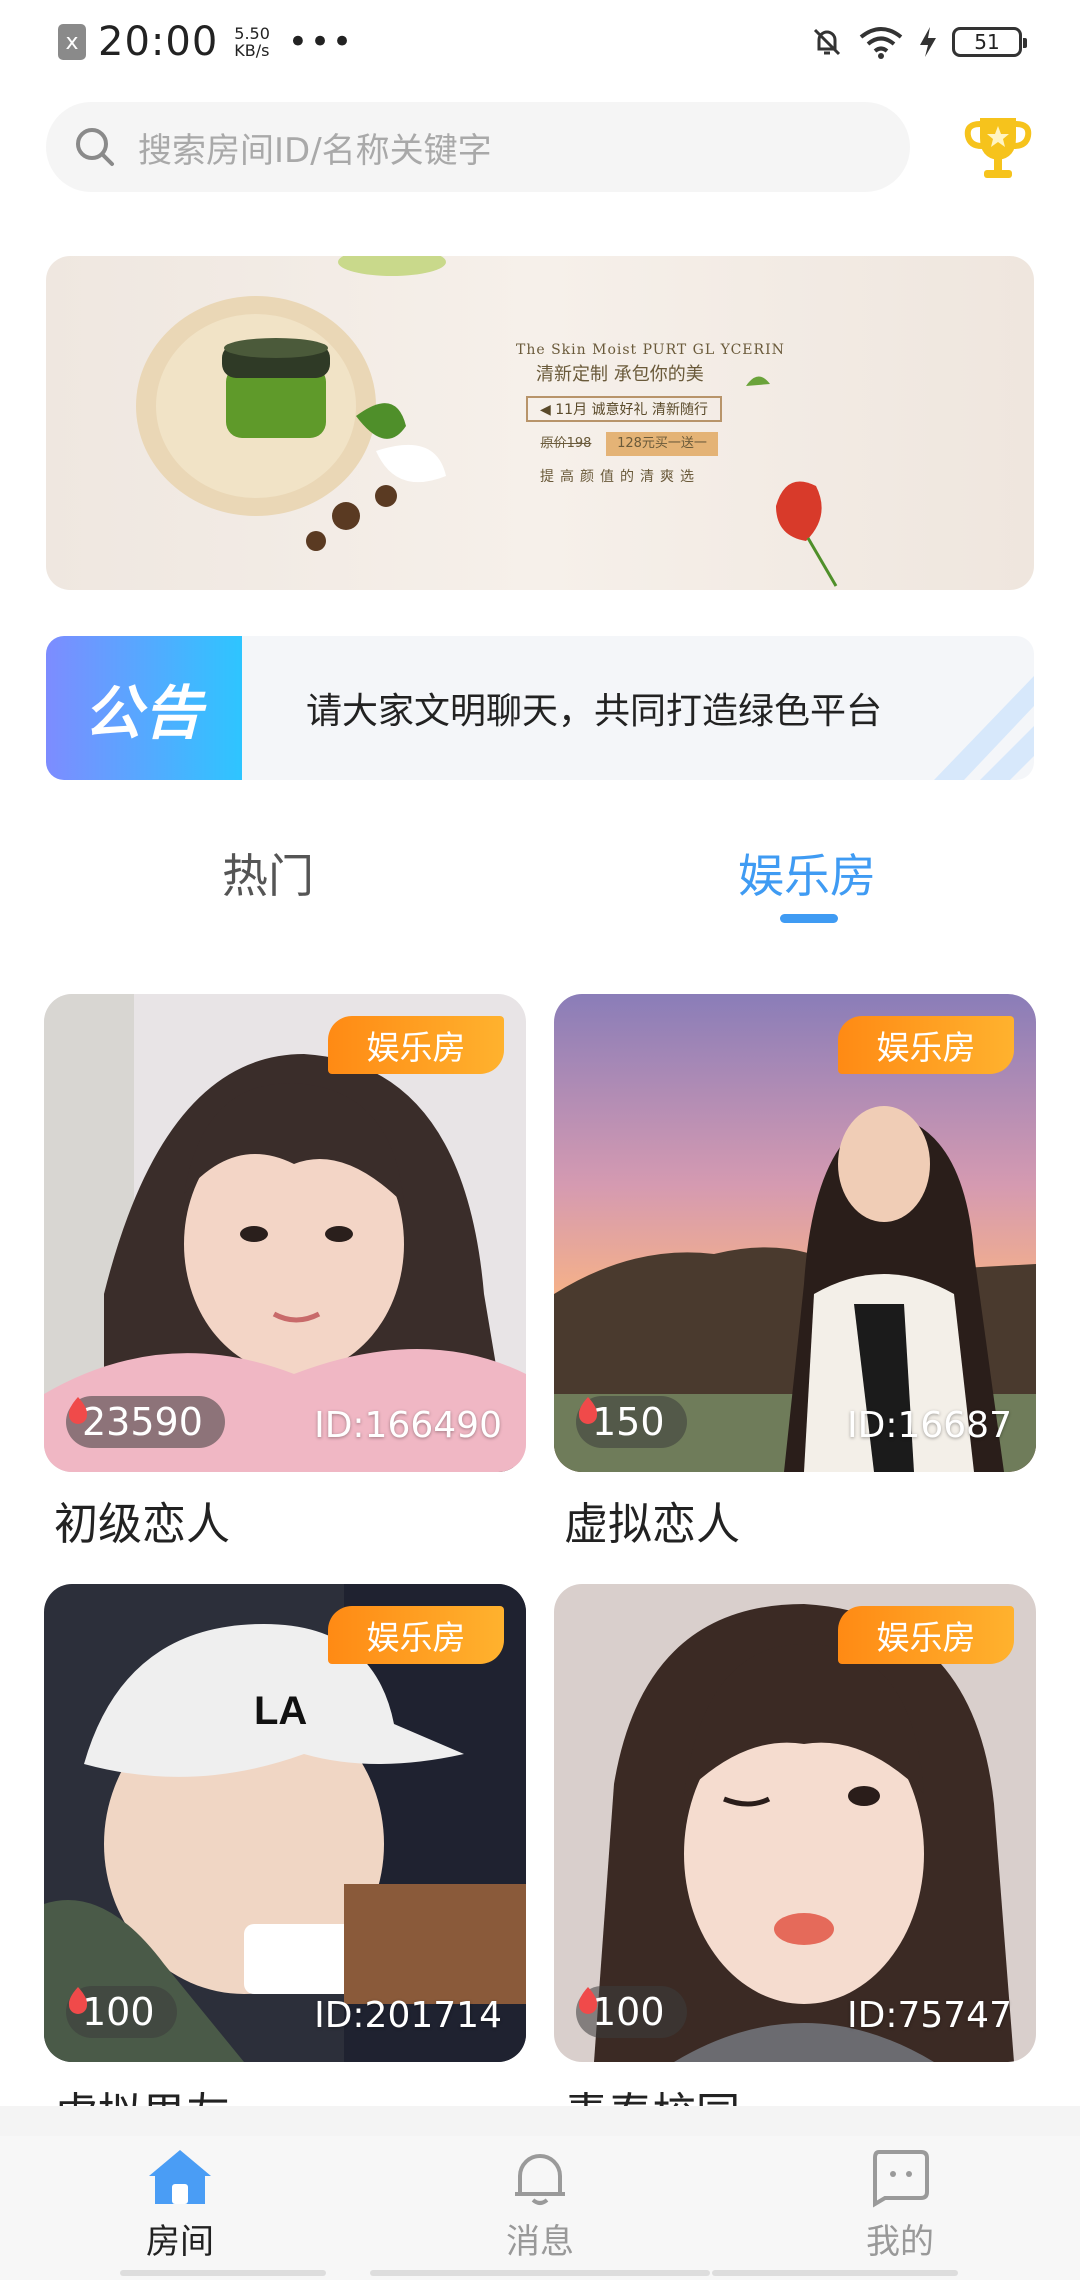  What do you see at coordinates (158, 42) in the screenshot?
I see `status-time: 20:00` at bounding box center [158, 42].